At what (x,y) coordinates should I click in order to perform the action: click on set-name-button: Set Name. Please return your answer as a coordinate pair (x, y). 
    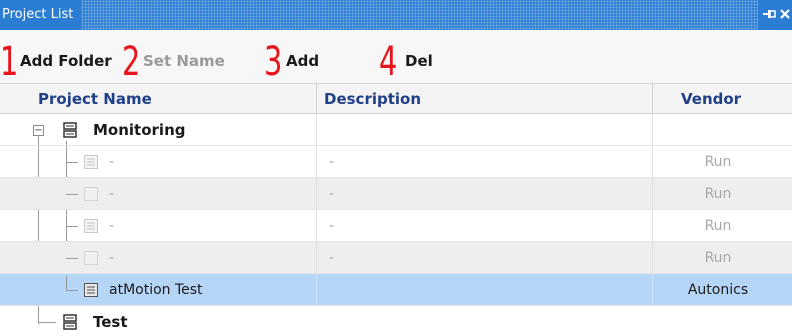
    Looking at the image, I should click on (184, 61).